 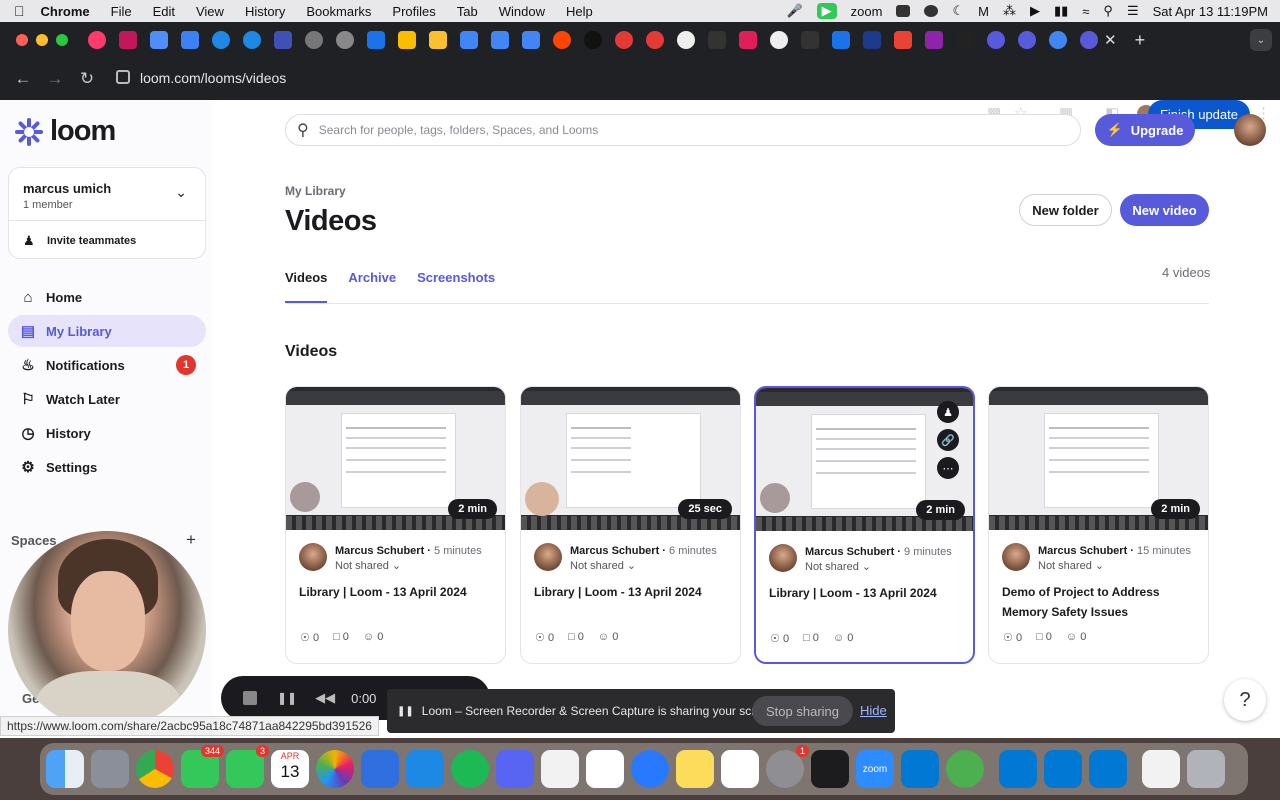 What do you see at coordinates (983, 11) in the screenshot?
I see `m-app-icon: M` at bounding box center [983, 11].